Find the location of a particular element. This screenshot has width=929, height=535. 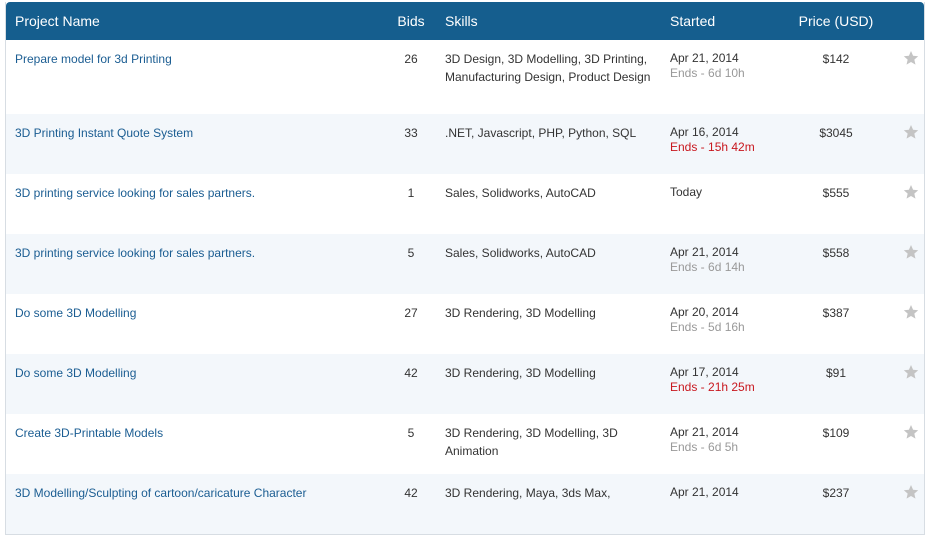

started-cell: Apr 20, 2014 Ends - 5d 16h is located at coordinates (707, 320).